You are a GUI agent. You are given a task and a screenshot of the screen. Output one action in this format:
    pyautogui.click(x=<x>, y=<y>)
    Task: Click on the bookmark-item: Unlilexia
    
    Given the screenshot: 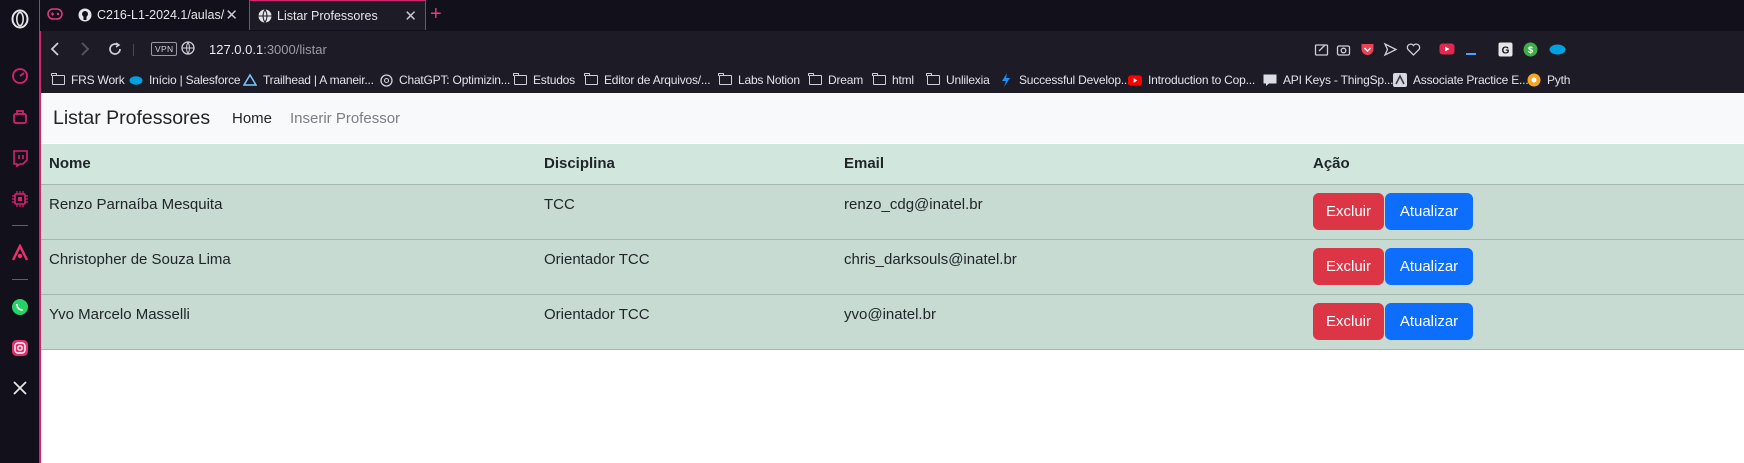 What is the action you would take?
    pyautogui.click(x=958, y=80)
    